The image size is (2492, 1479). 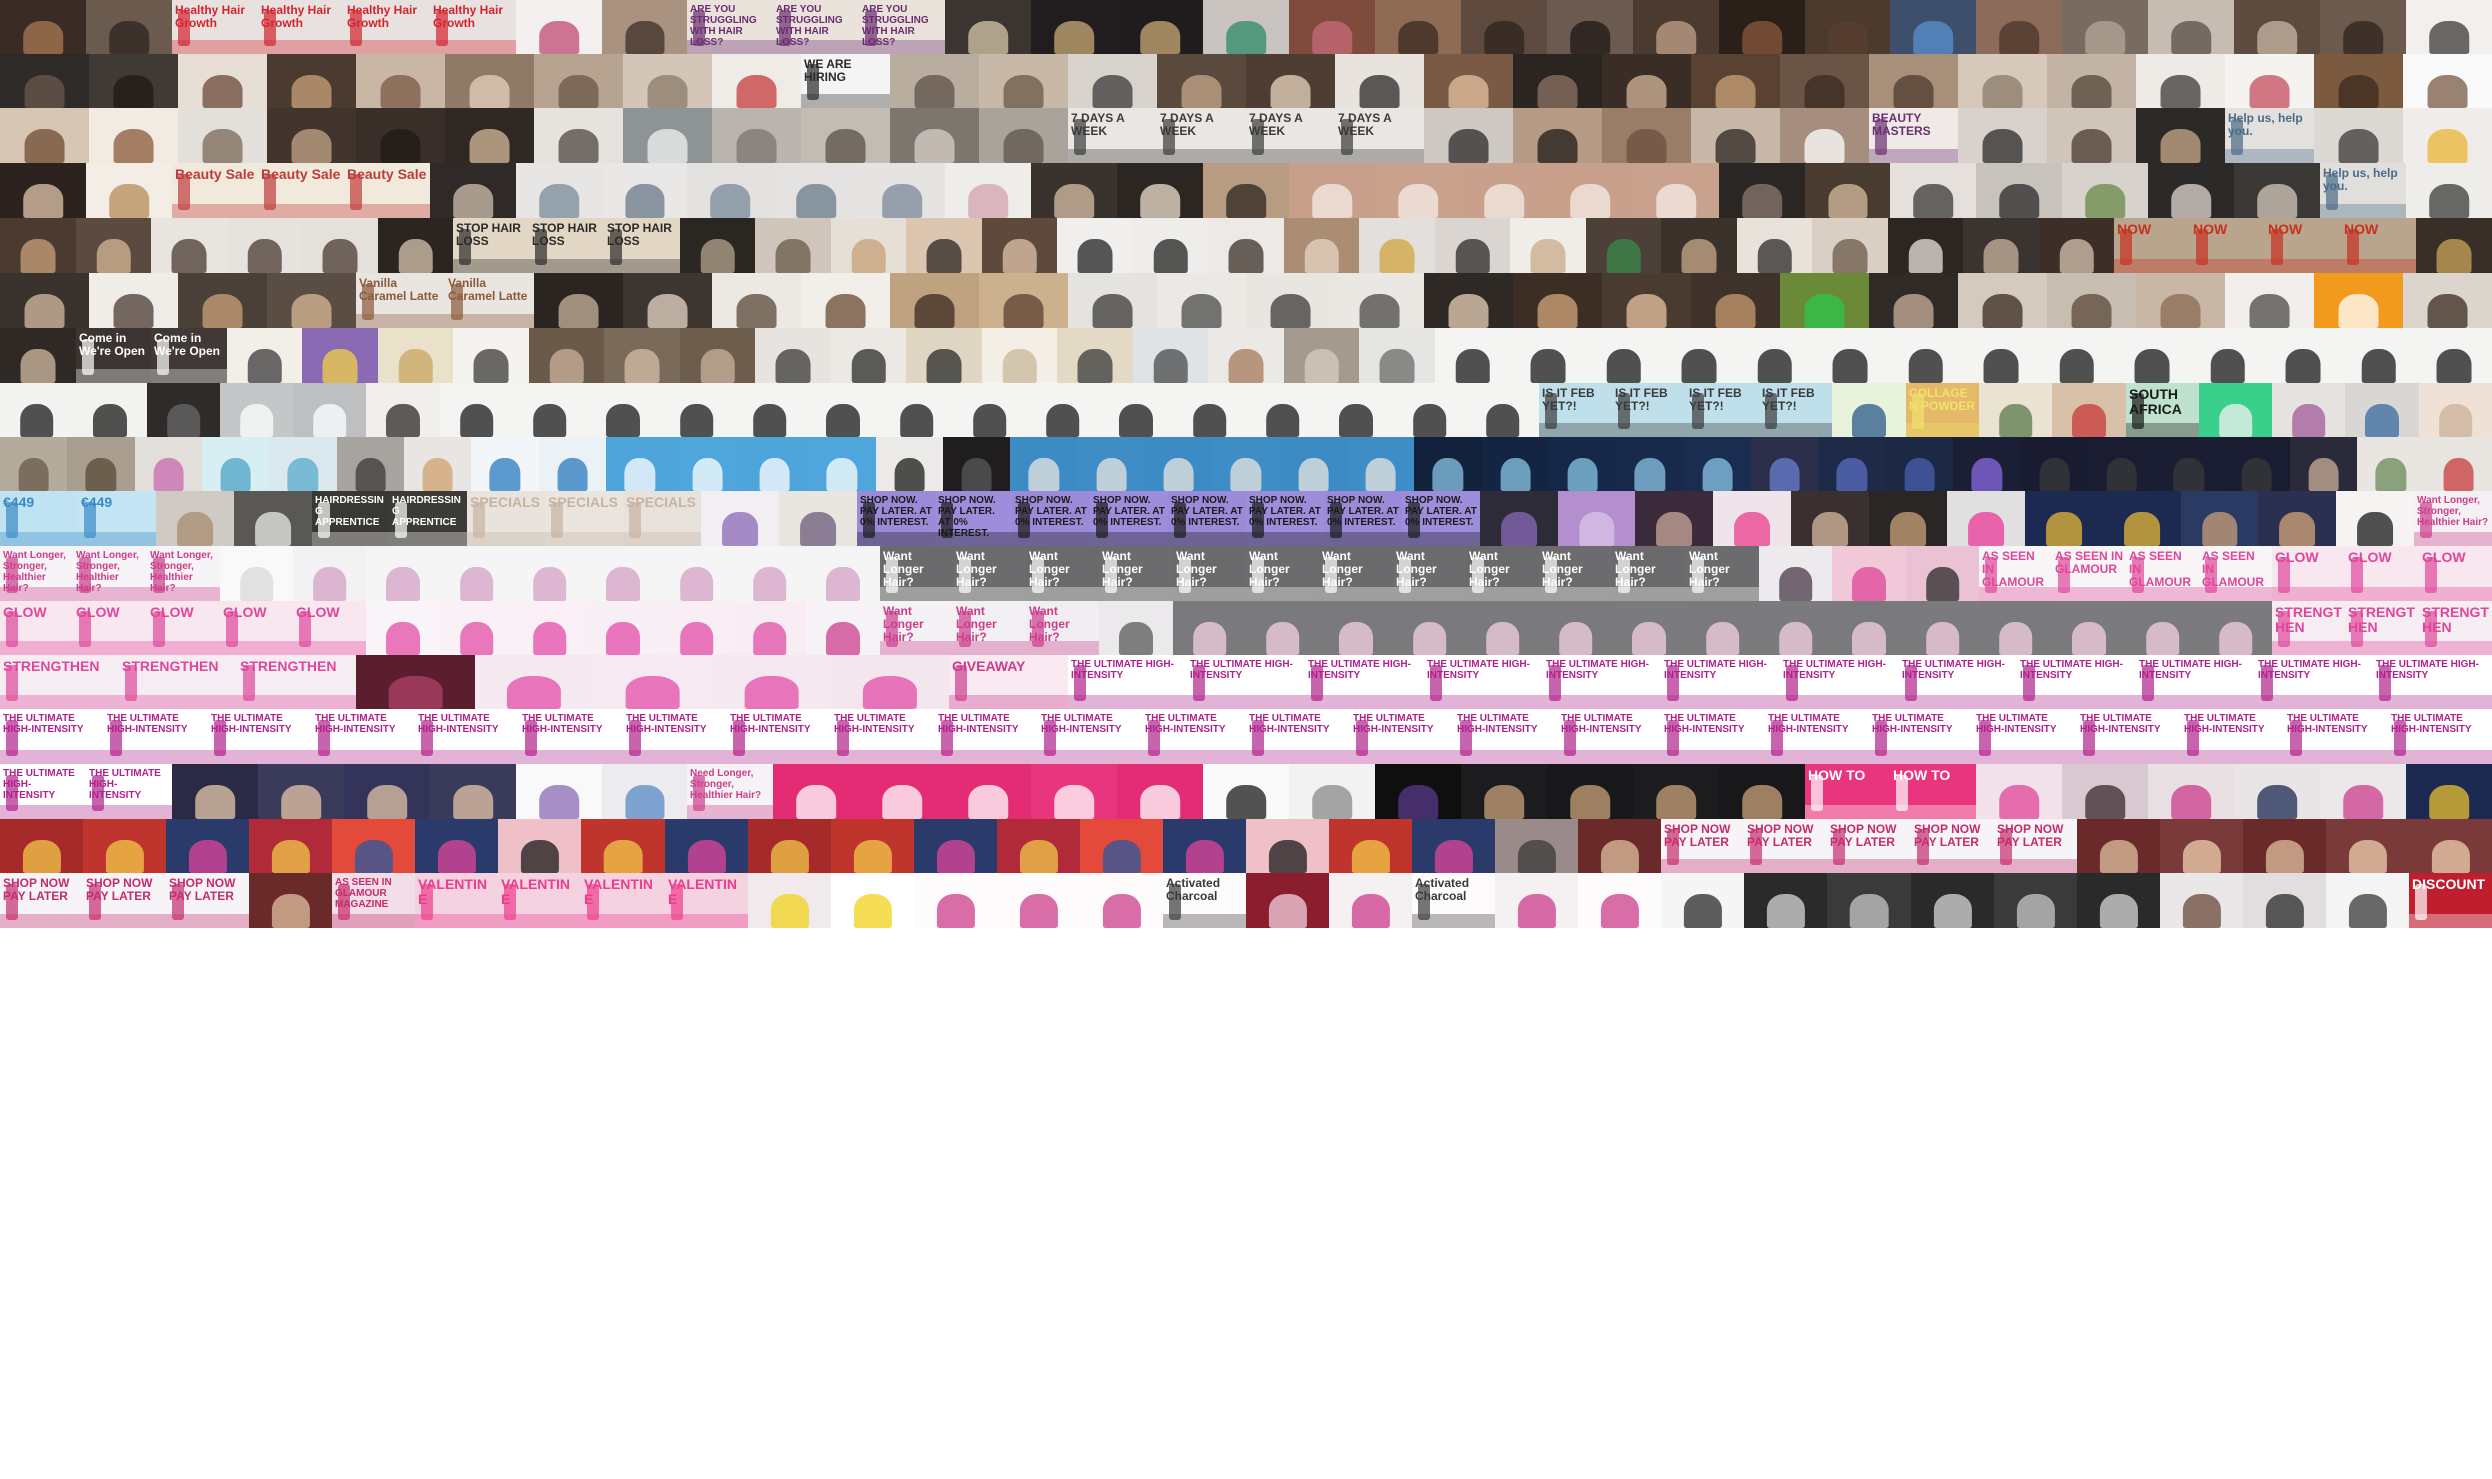 I want to click on ad-thumbnail: Want Longer Hair?, so click(x=1356, y=573).